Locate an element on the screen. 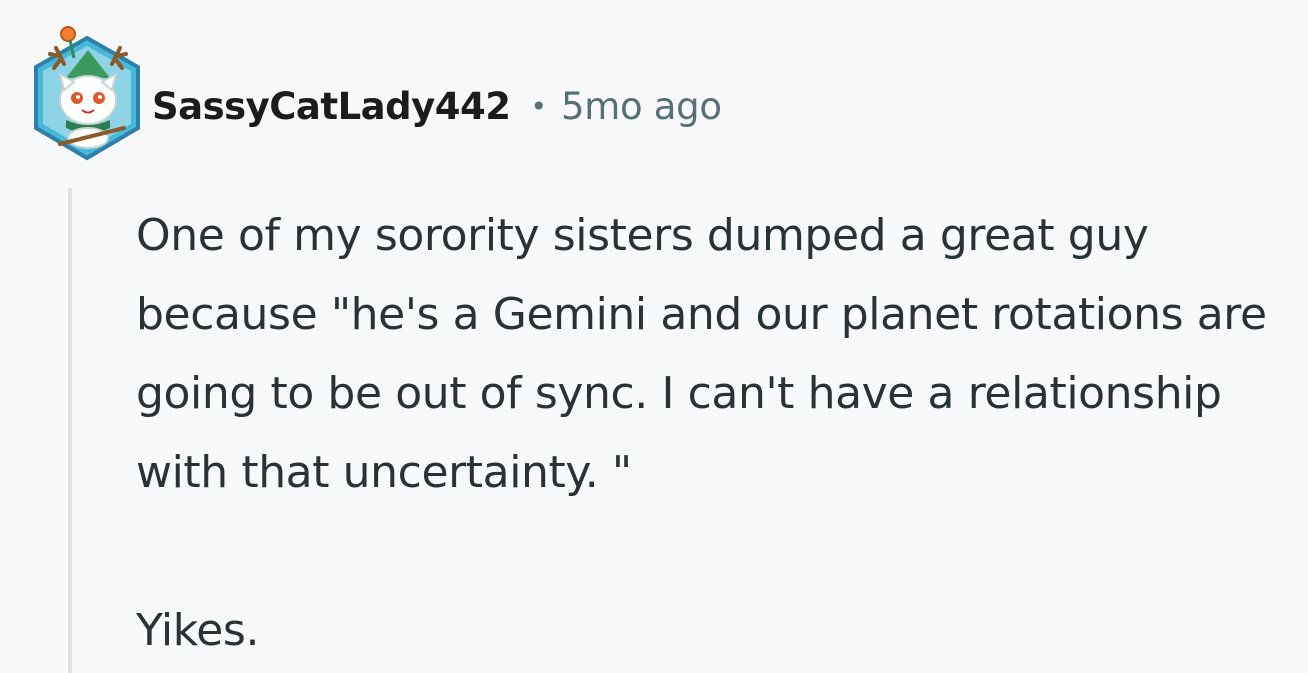 This screenshot has width=1308, height=673. comment-timestamp: 5mo ago is located at coordinates (641, 106).